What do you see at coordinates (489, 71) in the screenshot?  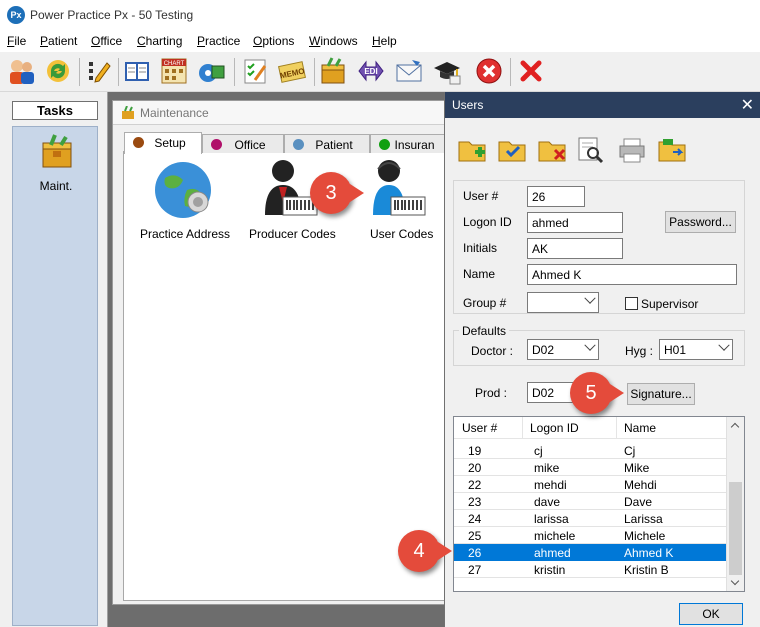 I see `stop-icon` at bounding box center [489, 71].